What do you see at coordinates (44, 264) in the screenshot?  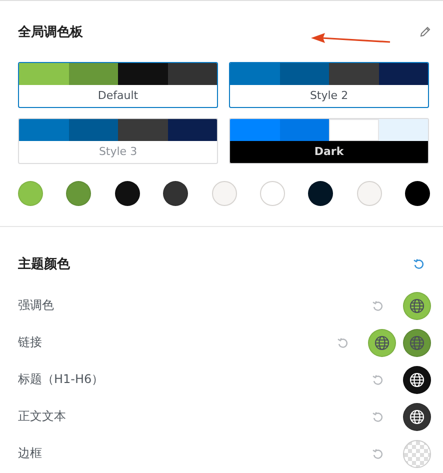 I see `section-title: 主题颜色` at bounding box center [44, 264].